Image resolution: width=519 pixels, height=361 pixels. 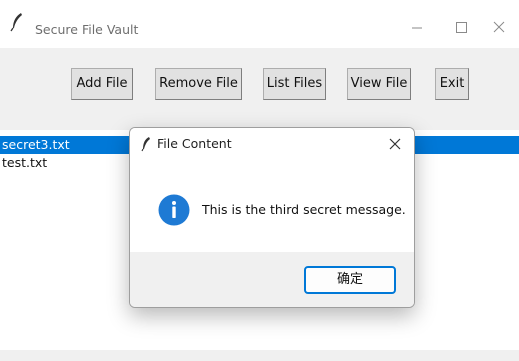 I want to click on maximize-icon, so click(x=461, y=27).